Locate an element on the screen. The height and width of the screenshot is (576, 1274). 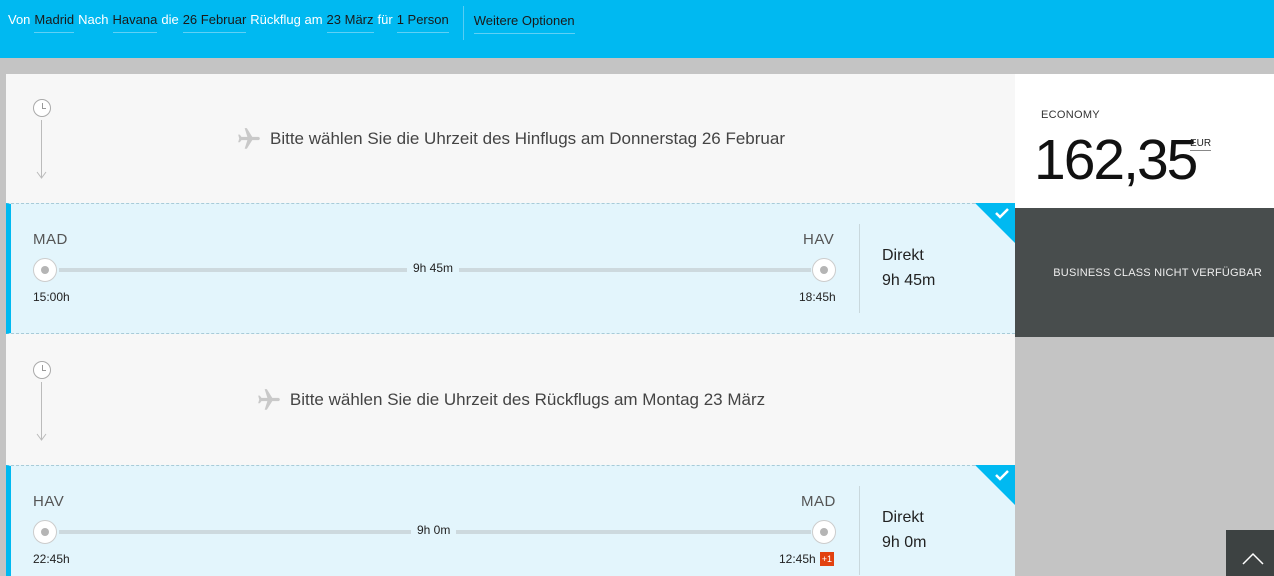
economy-fare-card: ECONOMY 162,35 EUR is located at coordinates (1144, 141).